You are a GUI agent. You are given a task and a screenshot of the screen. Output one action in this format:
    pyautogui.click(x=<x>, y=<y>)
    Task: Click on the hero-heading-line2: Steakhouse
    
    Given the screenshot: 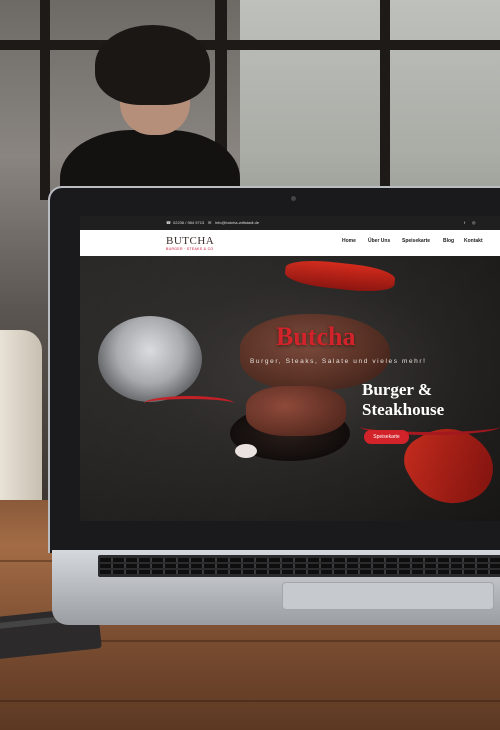 What is the action you would take?
    pyautogui.click(x=403, y=409)
    